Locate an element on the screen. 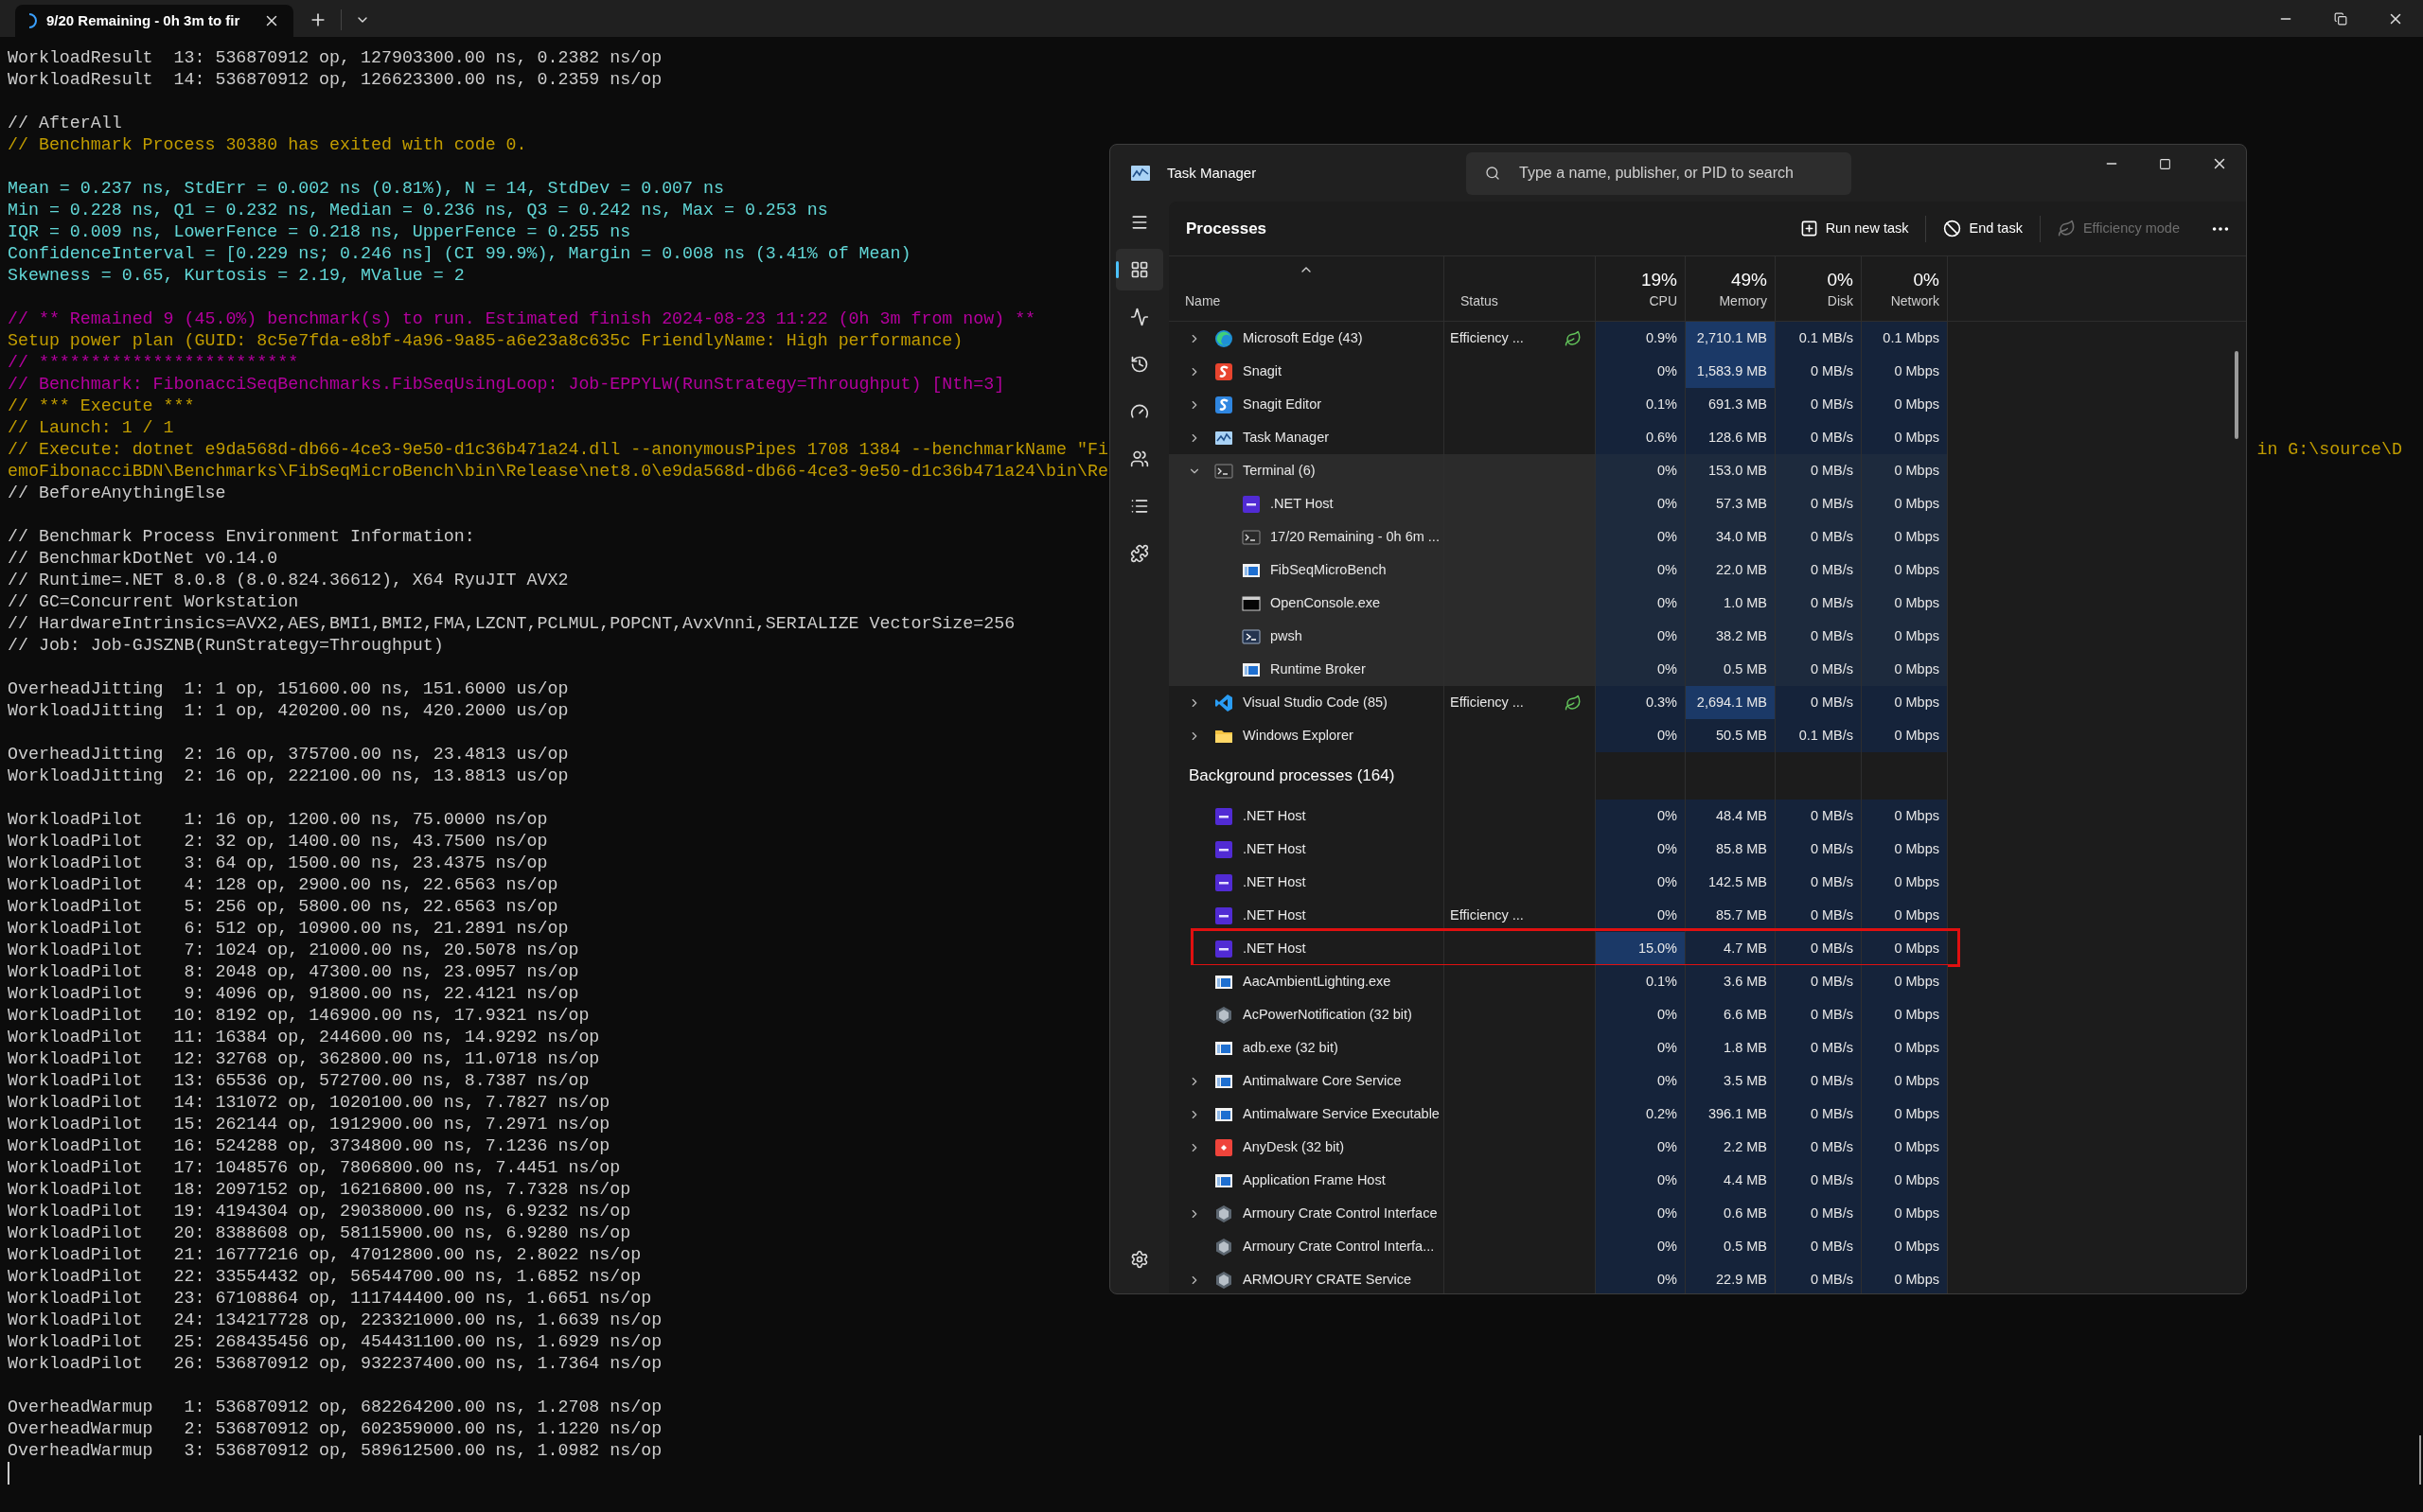 This screenshot has height=1512, width=2423. process-name: Visual Studio Code (85) is located at coordinates (1315, 702).